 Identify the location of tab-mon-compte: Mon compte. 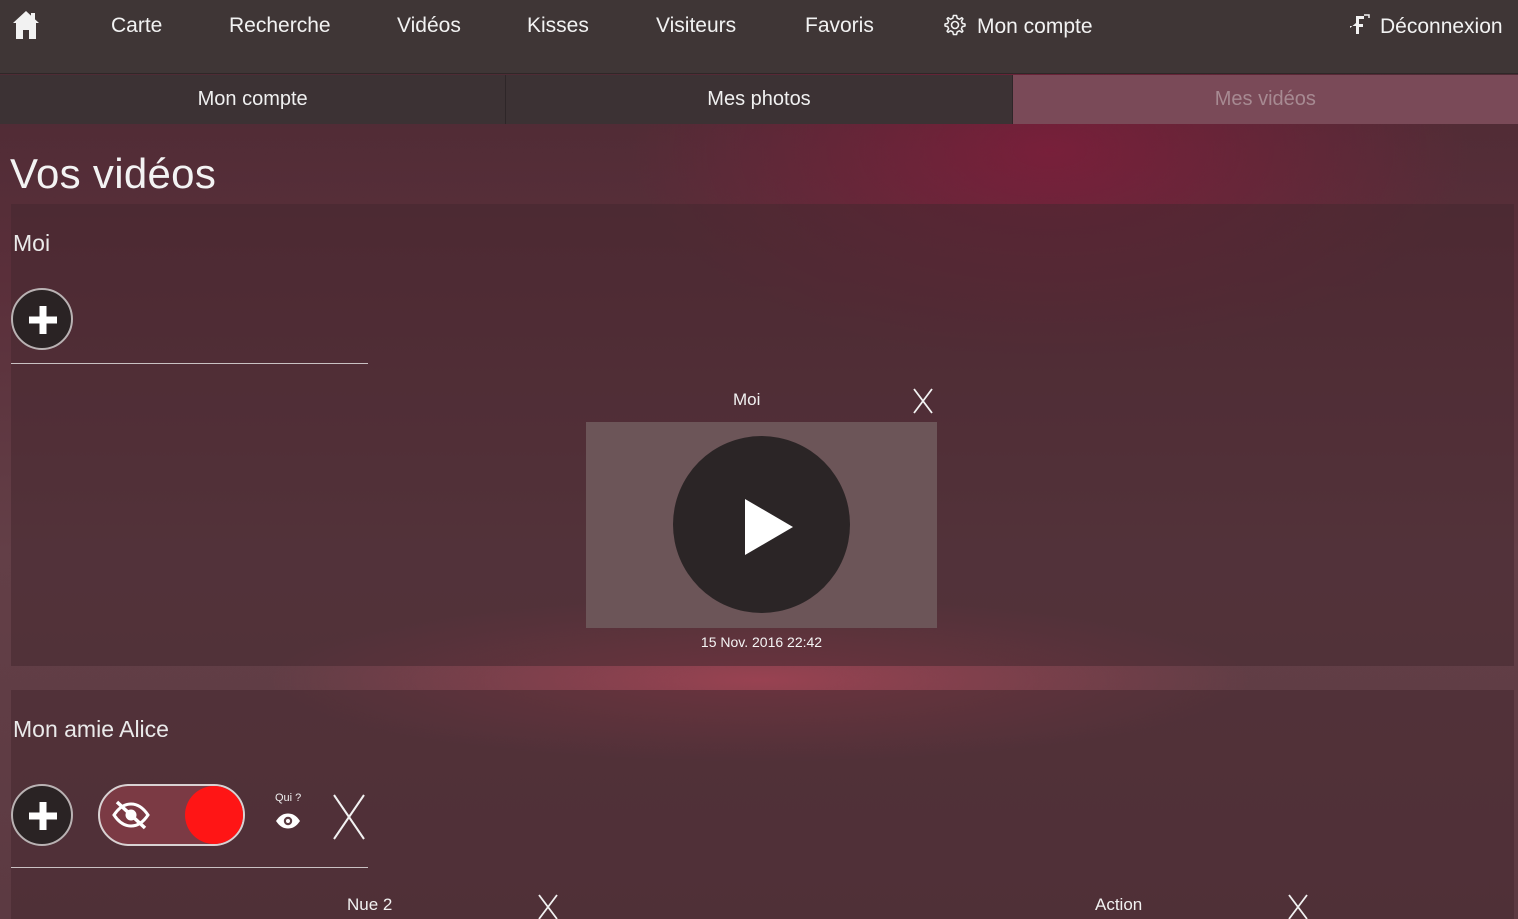
(253, 99).